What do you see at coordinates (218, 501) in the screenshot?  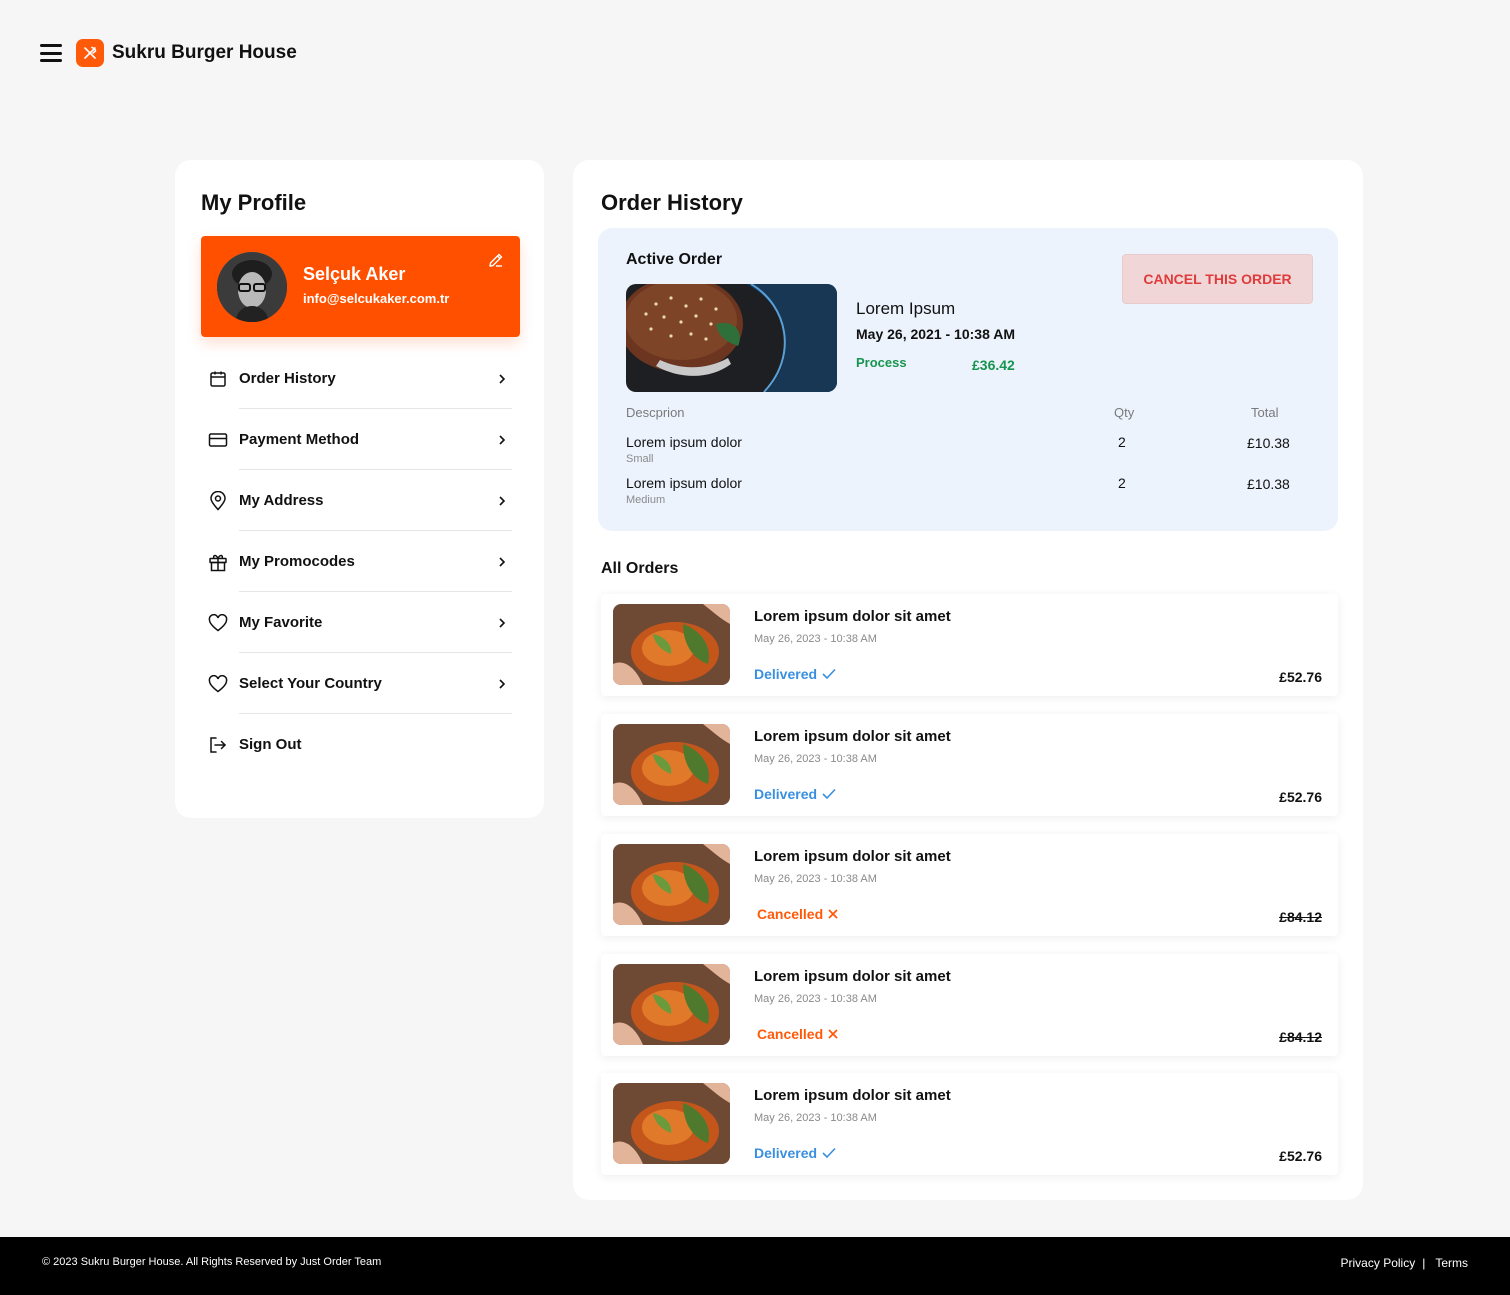 I see `location-pin-icon` at bounding box center [218, 501].